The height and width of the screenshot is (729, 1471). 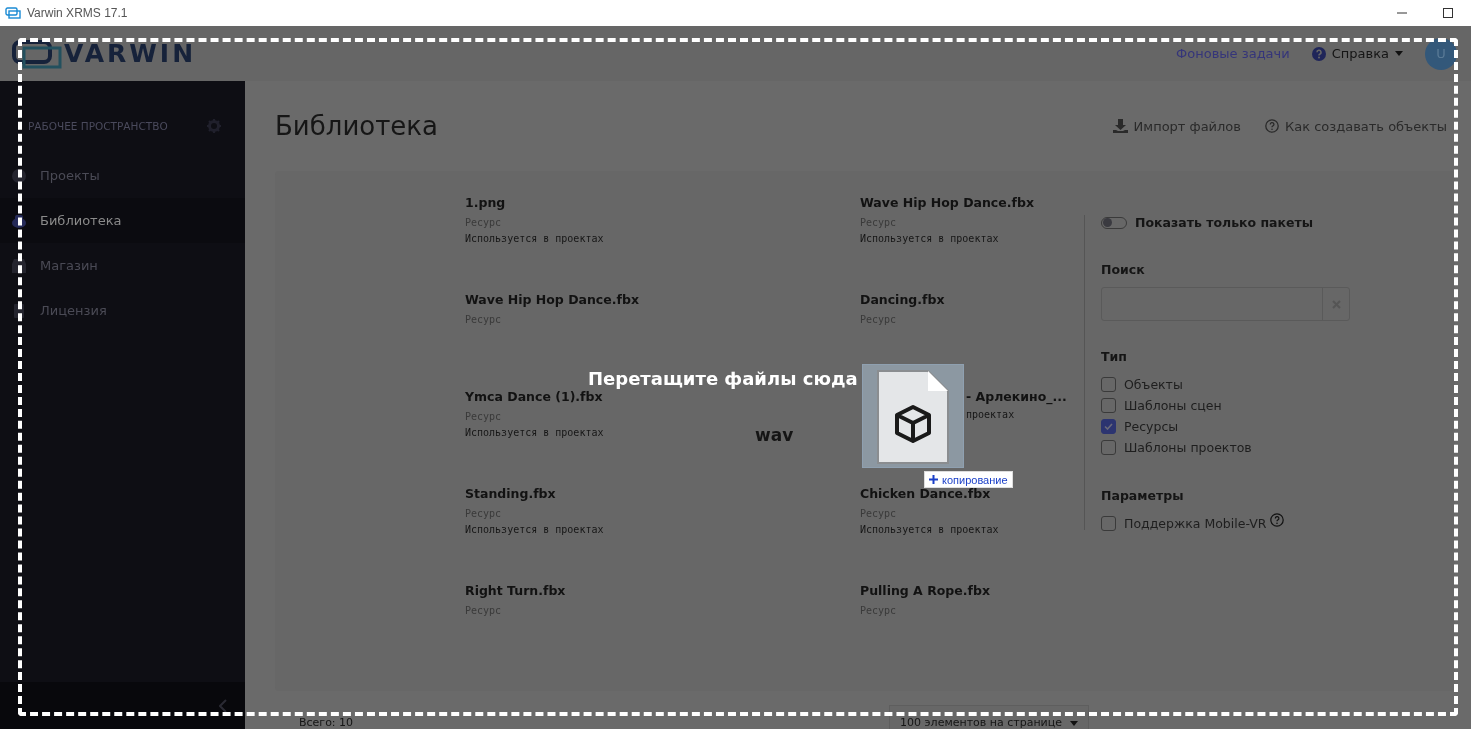 I want to click on sidebar-item: Лицензия, so click(x=122, y=310).